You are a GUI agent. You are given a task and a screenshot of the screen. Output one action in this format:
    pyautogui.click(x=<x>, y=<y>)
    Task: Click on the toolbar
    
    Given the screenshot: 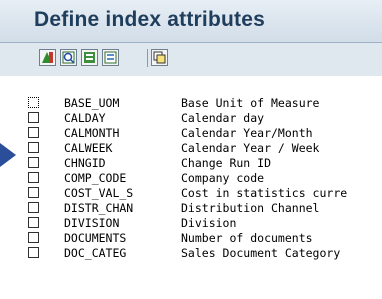 What is the action you would take?
    pyautogui.click(x=191, y=59)
    